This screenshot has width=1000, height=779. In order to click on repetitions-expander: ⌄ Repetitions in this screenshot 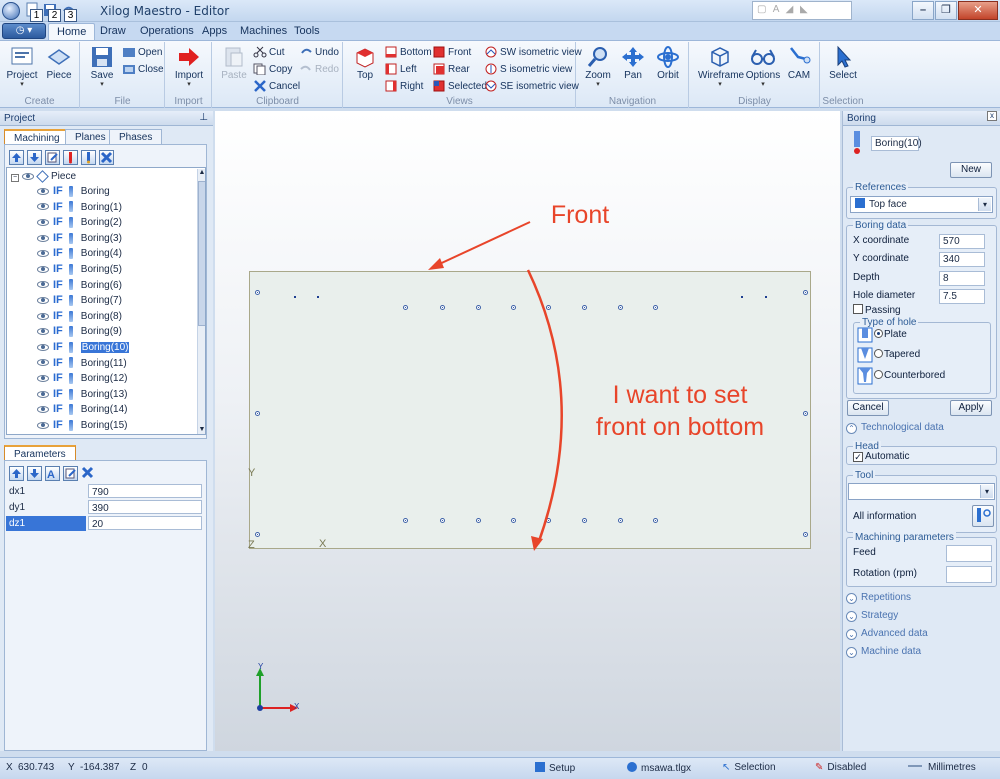, I will do `click(877, 598)`.